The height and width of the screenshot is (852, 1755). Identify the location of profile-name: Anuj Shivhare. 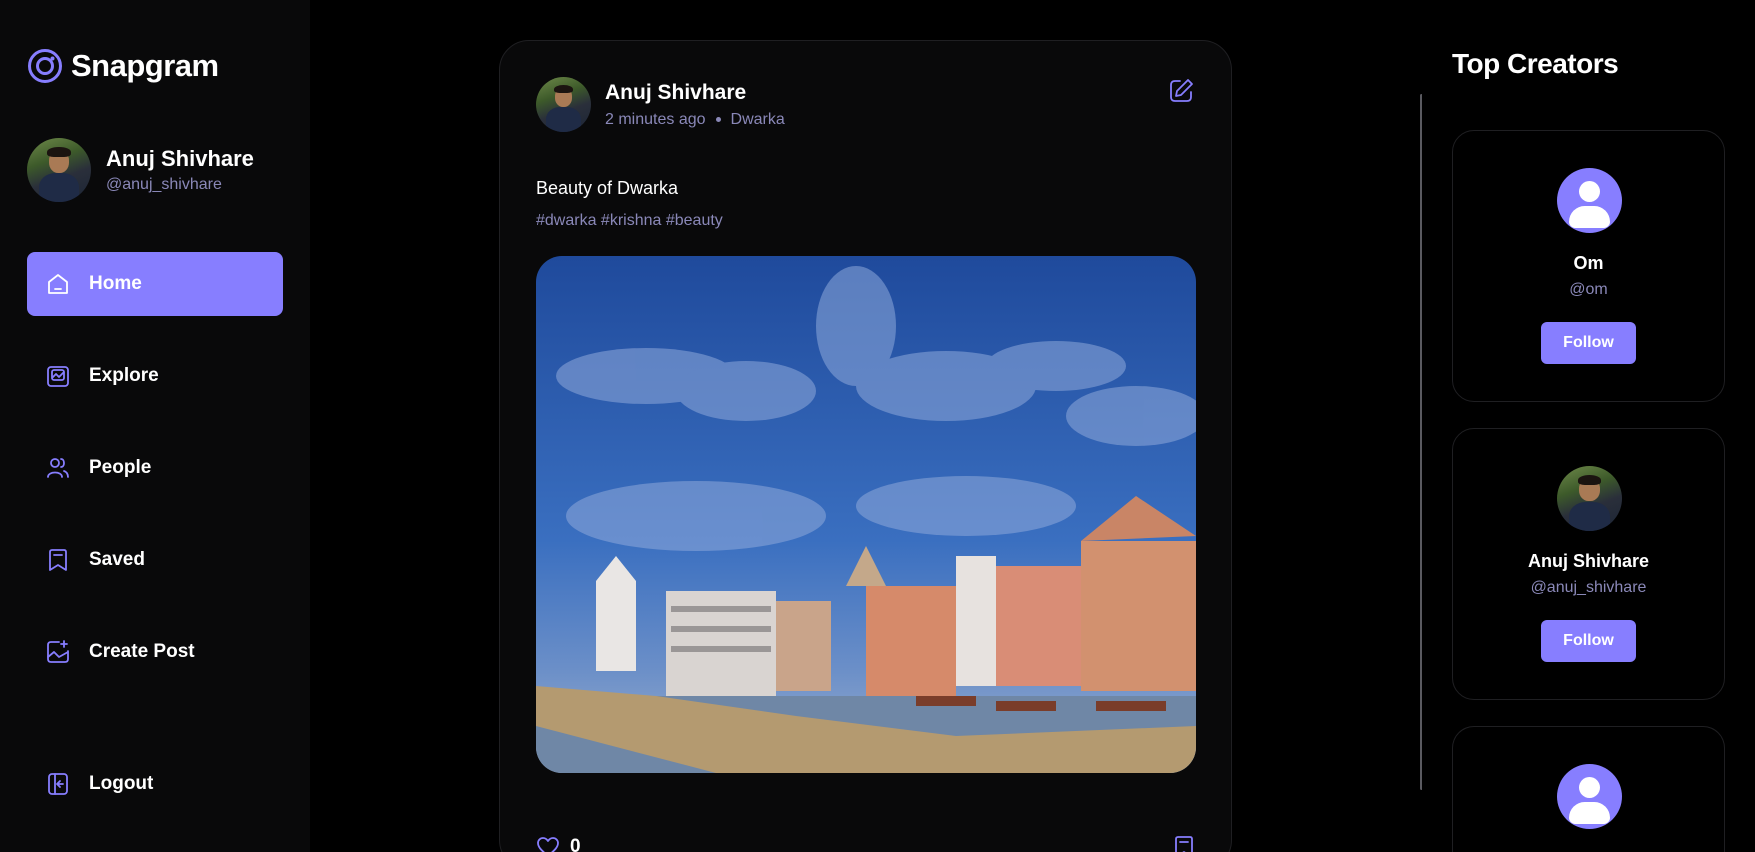
(180, 158).